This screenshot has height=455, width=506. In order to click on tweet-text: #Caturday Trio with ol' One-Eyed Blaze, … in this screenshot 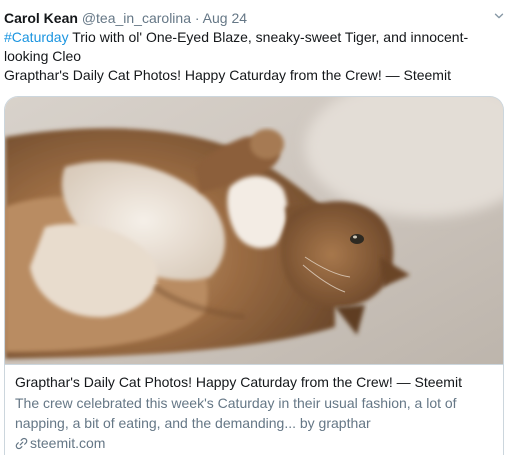, I will do `click(252, 56)`.